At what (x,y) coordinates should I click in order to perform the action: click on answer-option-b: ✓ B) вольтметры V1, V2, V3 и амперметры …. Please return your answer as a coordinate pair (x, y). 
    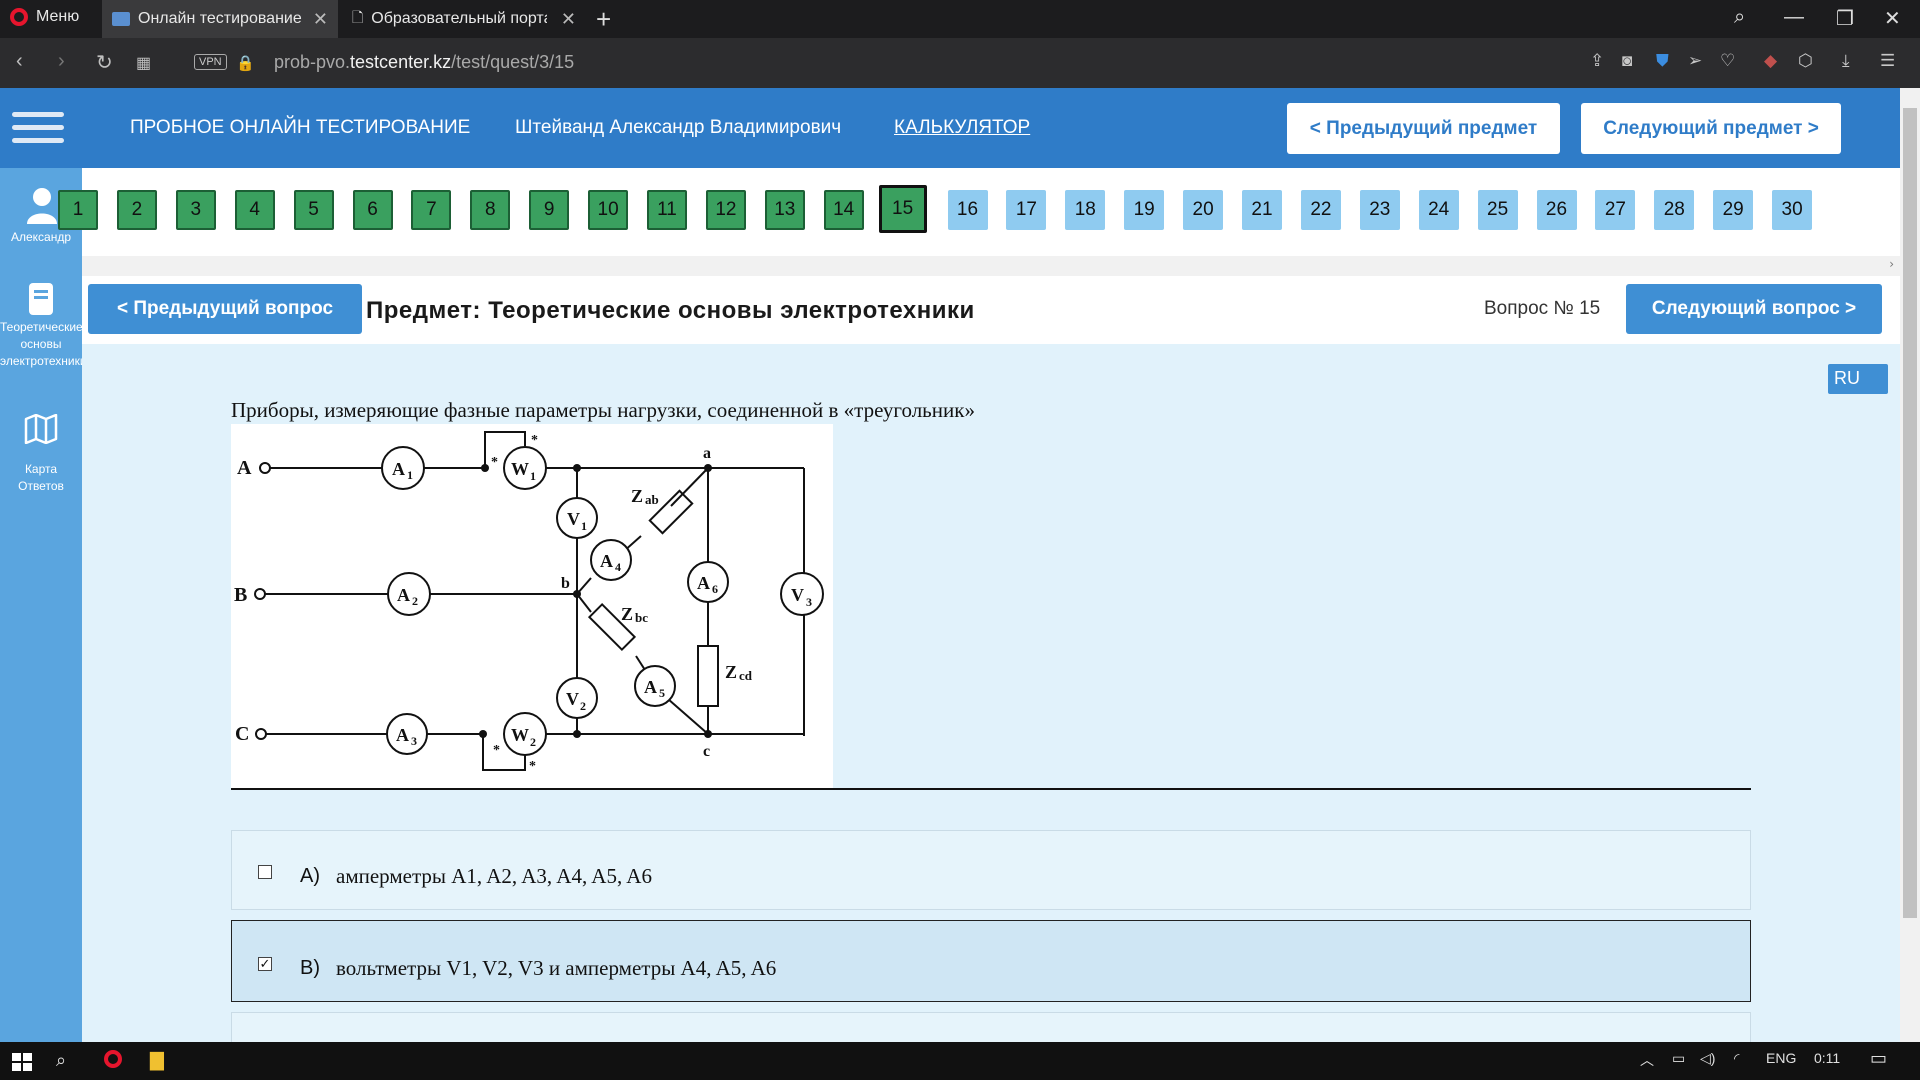
    Looking at the image, I should click on (991, 961).